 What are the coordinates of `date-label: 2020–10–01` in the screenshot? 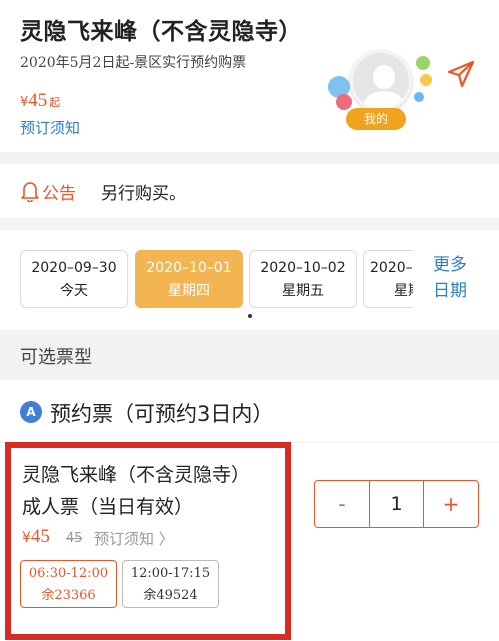 It's located at (189, 268).